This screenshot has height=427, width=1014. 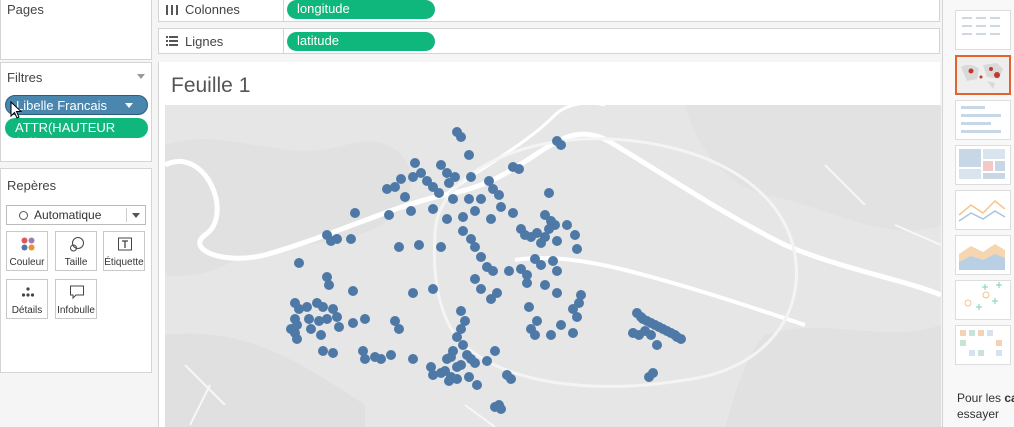 What do you see at coordinates (141, 76) in the screenshot?
I see `filters-menu-arrow-icon` at bounding box center [141, 76].